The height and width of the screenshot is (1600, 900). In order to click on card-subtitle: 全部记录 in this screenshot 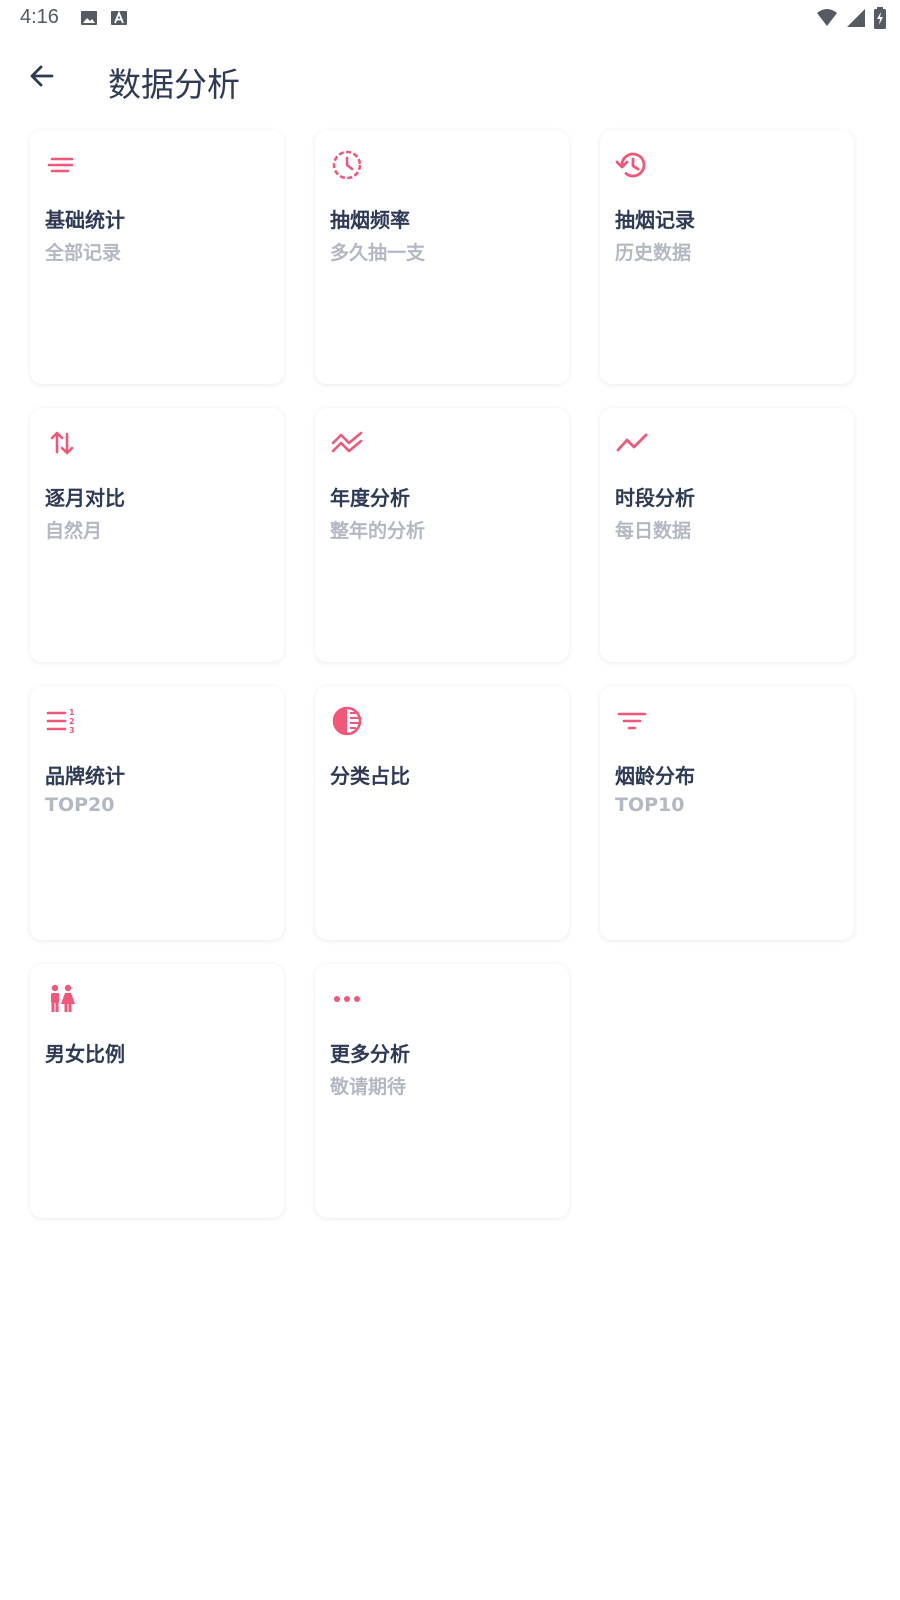, I will do `click(83, 253)`.